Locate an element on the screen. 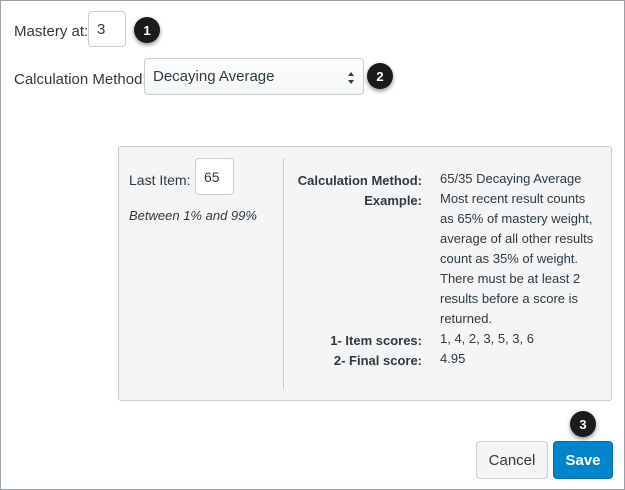 This screenshot has height=490, width=625. calculation-method-label: Calculation Method: is located at coordinates (80, 79).